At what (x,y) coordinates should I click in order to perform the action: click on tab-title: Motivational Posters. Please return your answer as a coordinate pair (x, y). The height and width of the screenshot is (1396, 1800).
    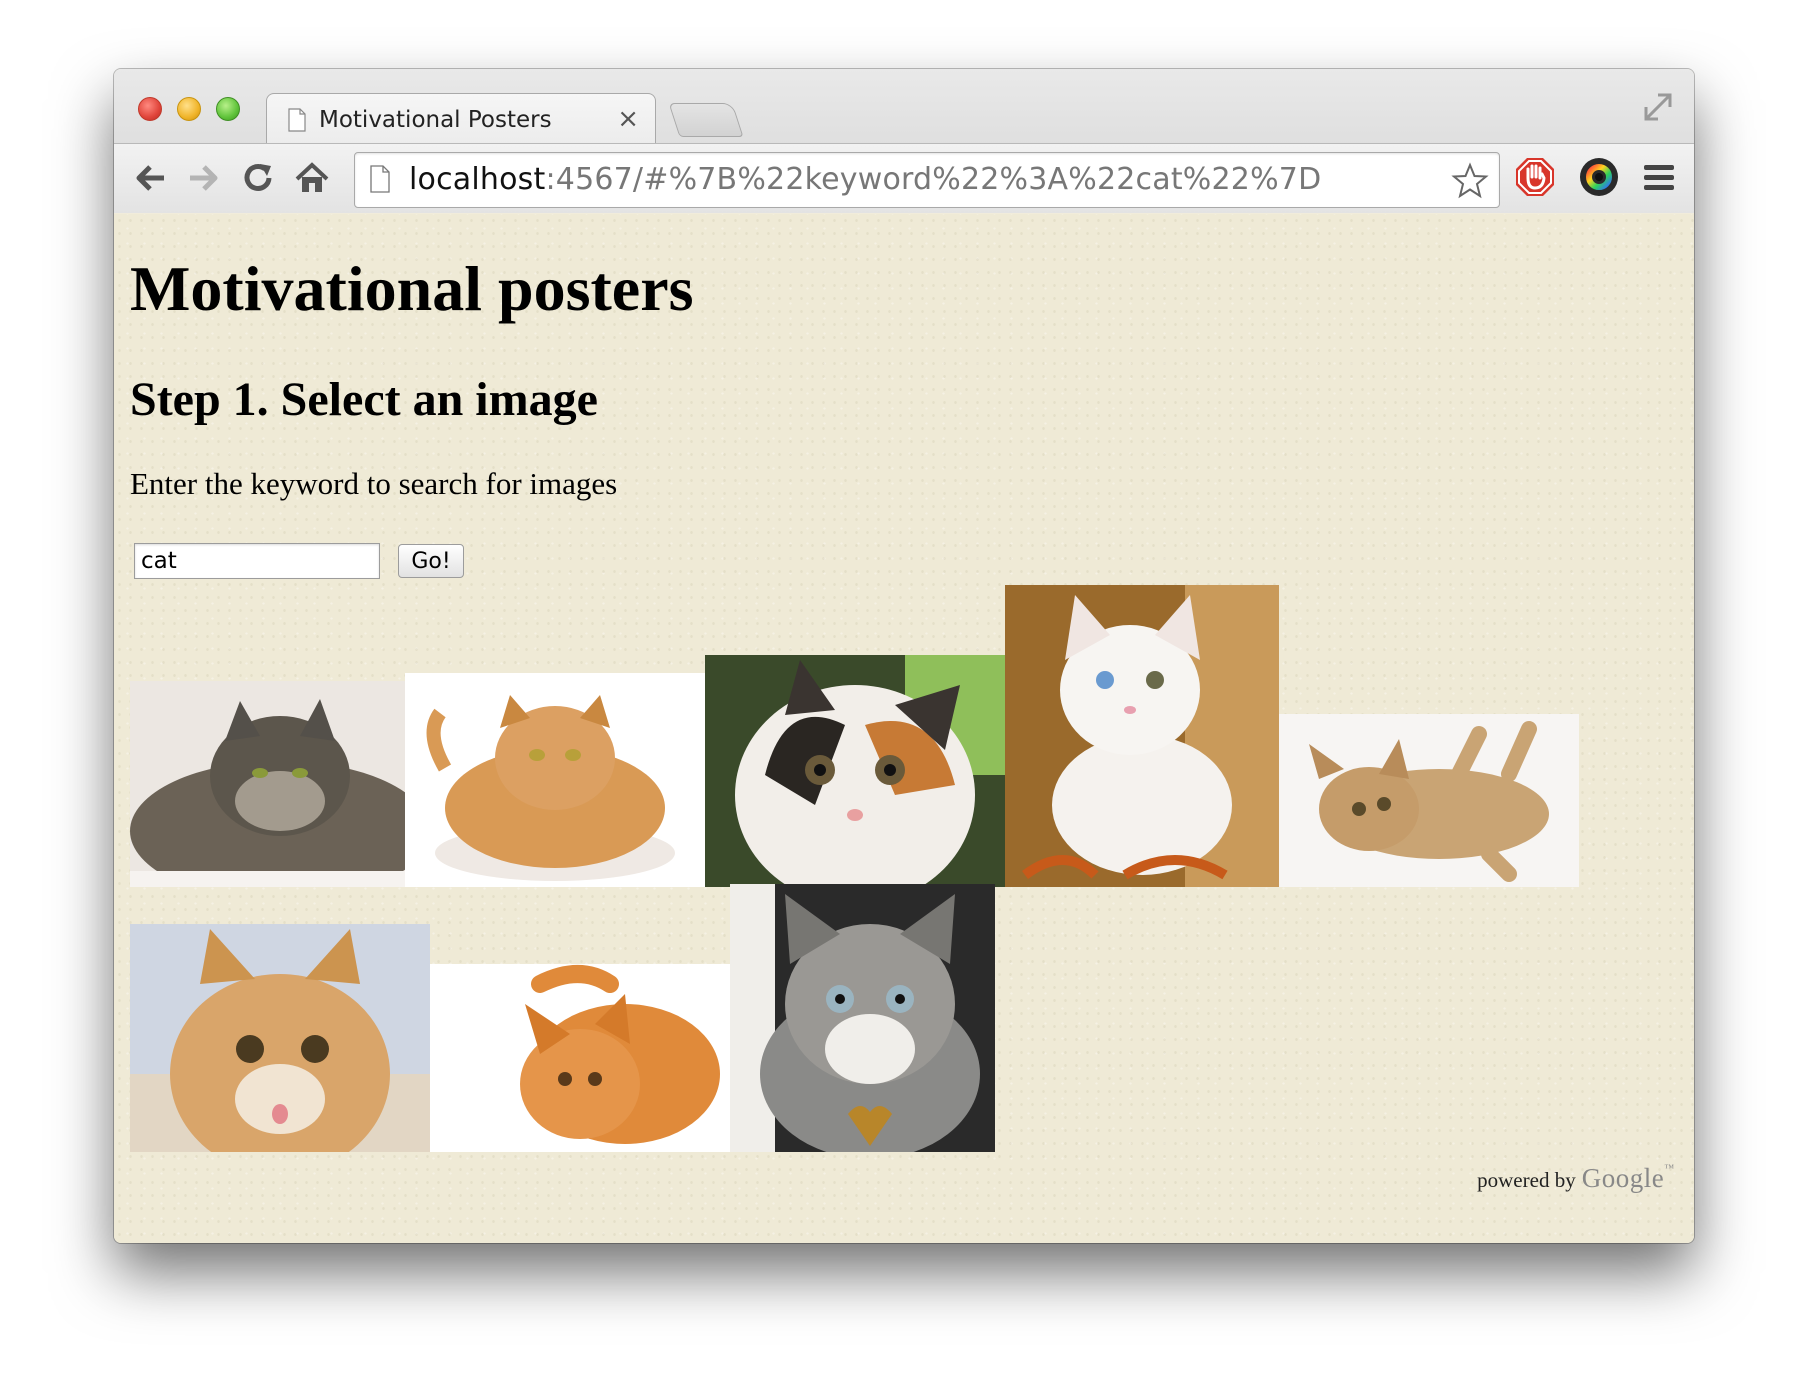
    Looking at the image, I should click on (435, 120).